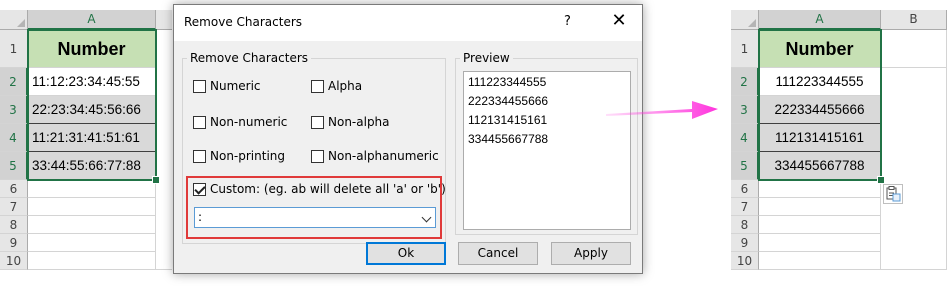 This screenshot has height=288, width=951. Describe the element at coordinates (745, 166) in the screenshot. I see `row-header: 5` at that location.